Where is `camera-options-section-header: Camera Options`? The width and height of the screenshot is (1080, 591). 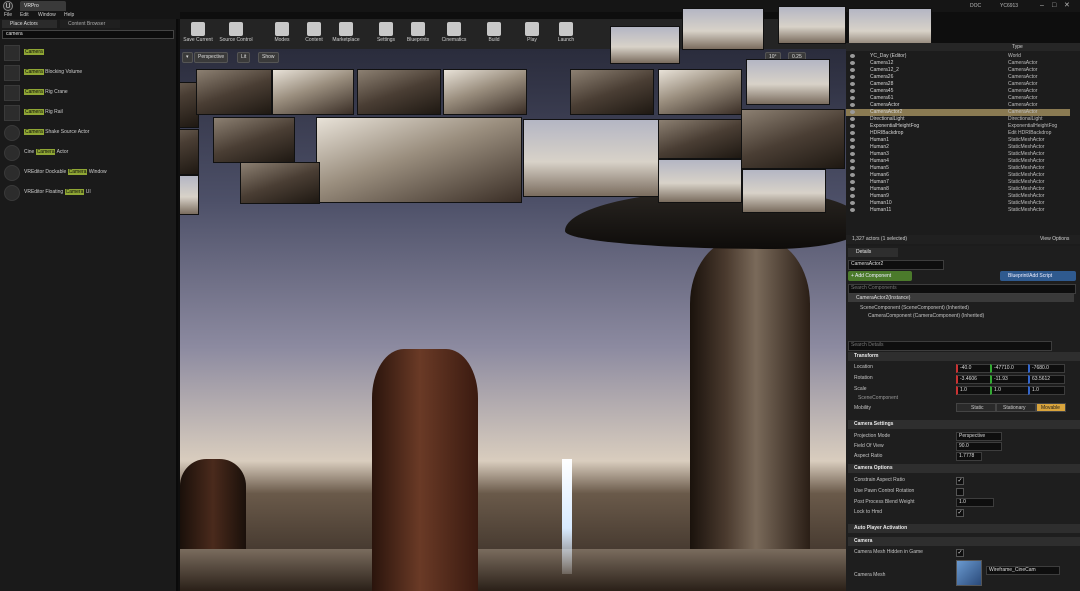
camera-options-section-header: Camera Options is located at coordinates (964, 468).